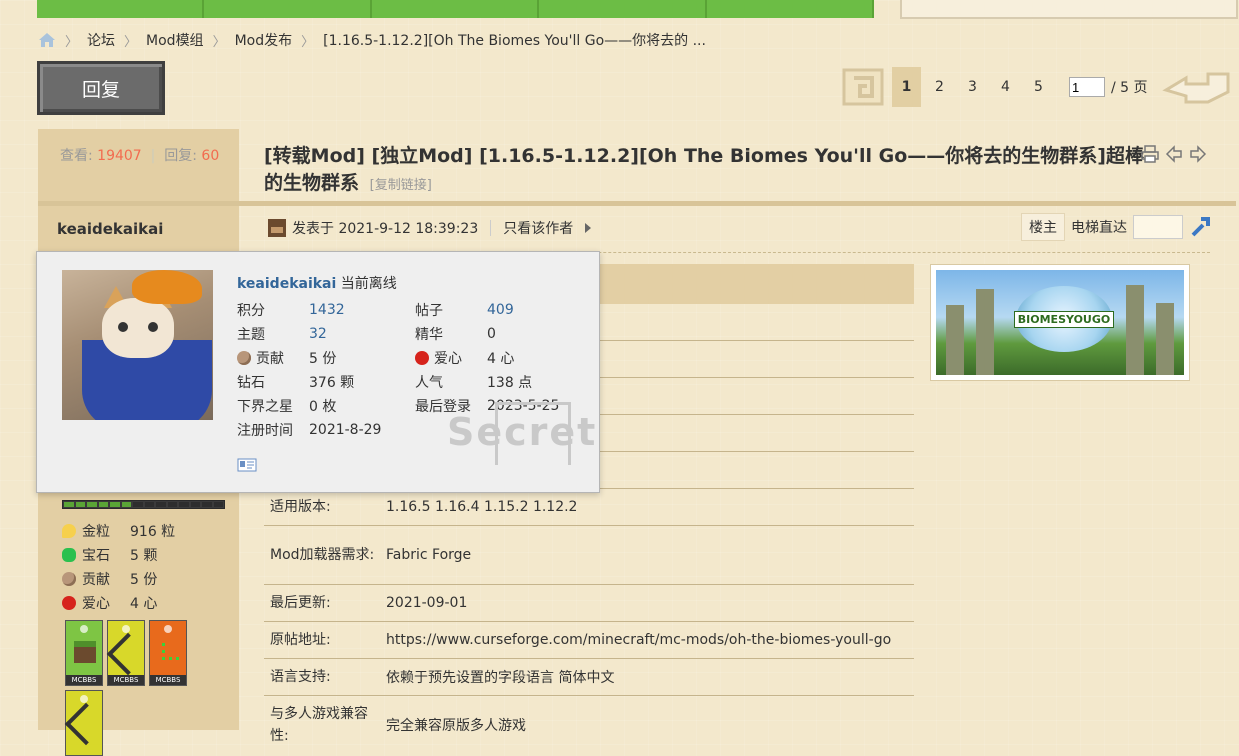  Describe the element at coordinates (429, 555) in the screenshot. I see `info-value: Fabric Forge` at that location.